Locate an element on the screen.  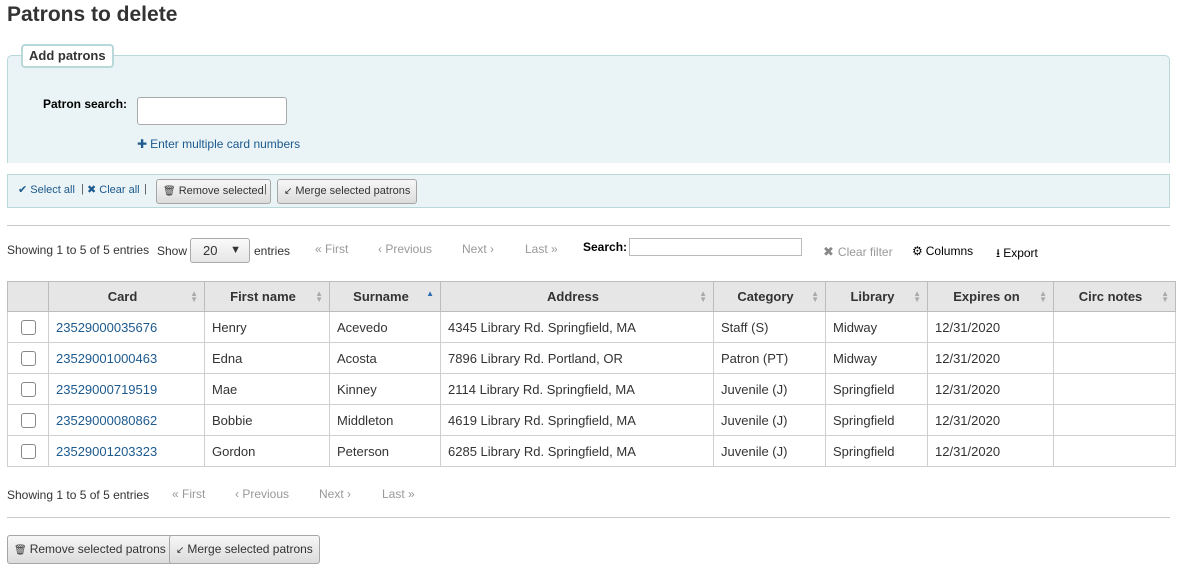
pagination-last-label: Last is located at coordinates (536, 249).